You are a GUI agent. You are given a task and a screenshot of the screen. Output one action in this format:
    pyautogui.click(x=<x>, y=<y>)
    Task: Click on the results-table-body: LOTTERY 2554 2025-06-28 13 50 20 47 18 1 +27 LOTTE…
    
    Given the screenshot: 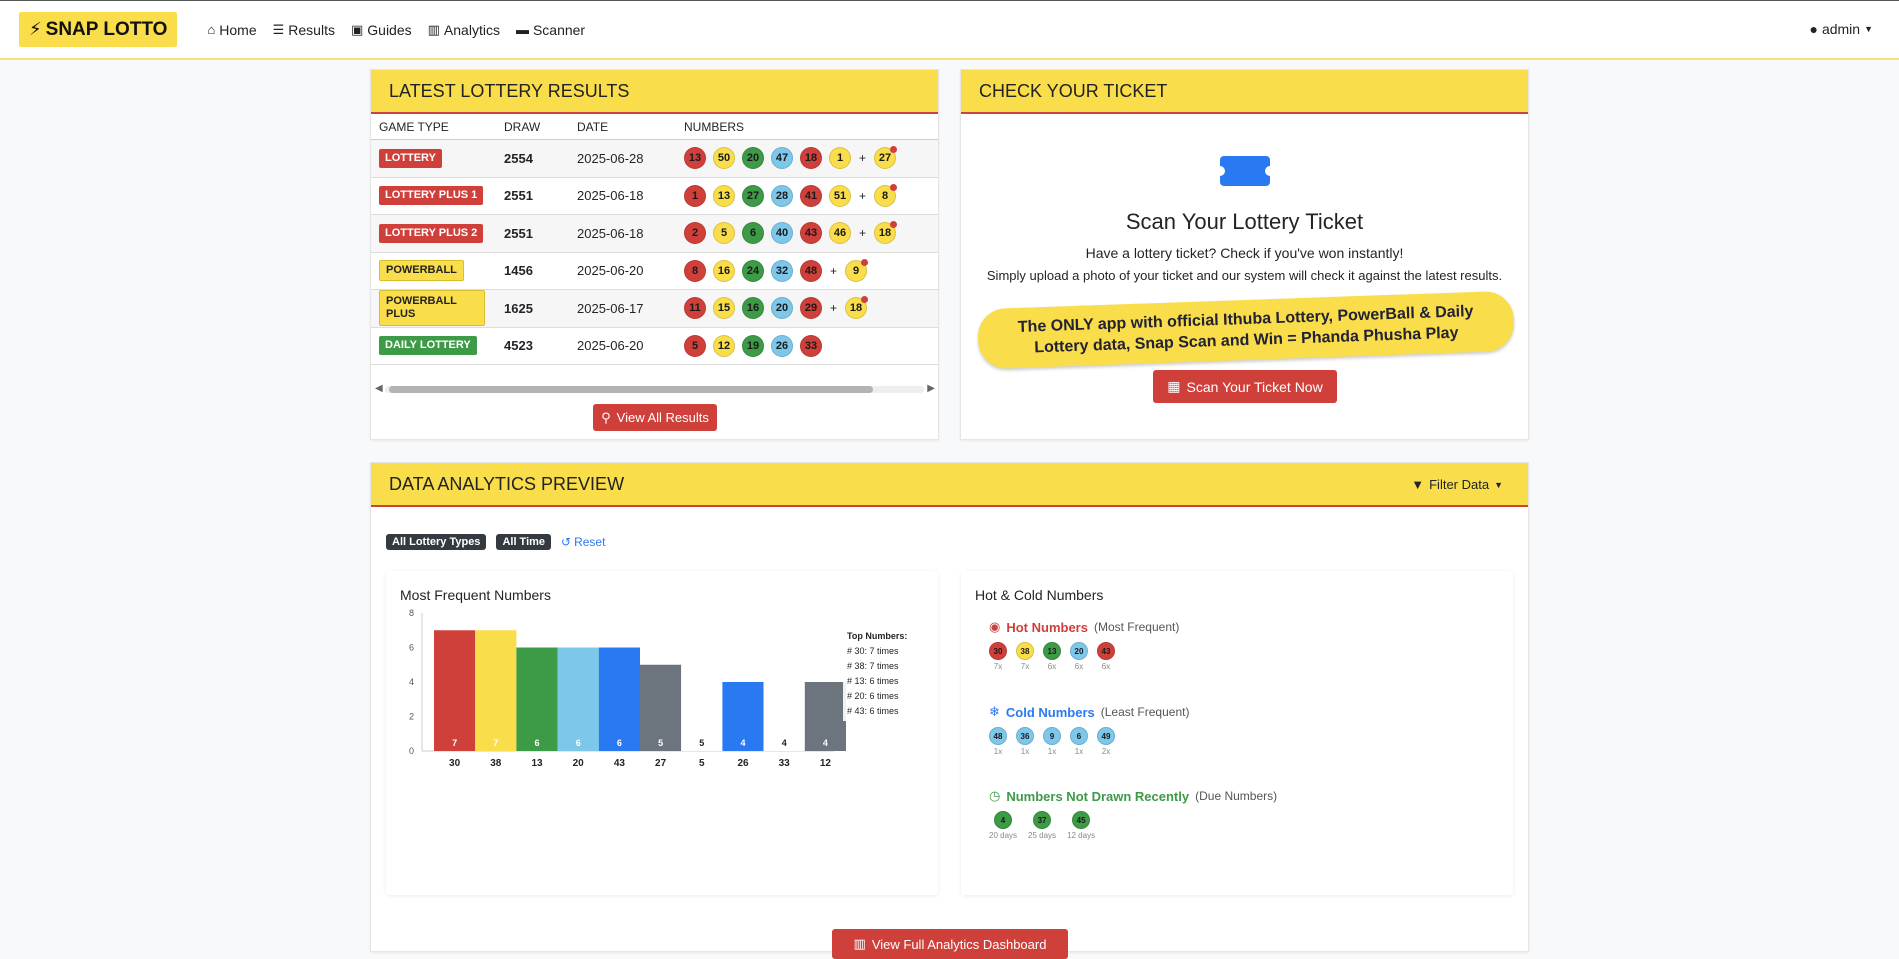 What is the action you would take?
    pyautogui.click(x=654, y=252)
    